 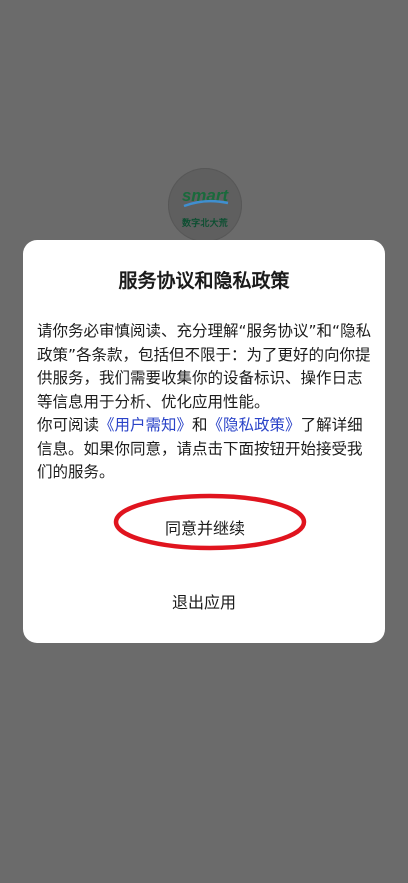 I want to click on exit-app-button: 退出应用, so click(x=204, y=599).